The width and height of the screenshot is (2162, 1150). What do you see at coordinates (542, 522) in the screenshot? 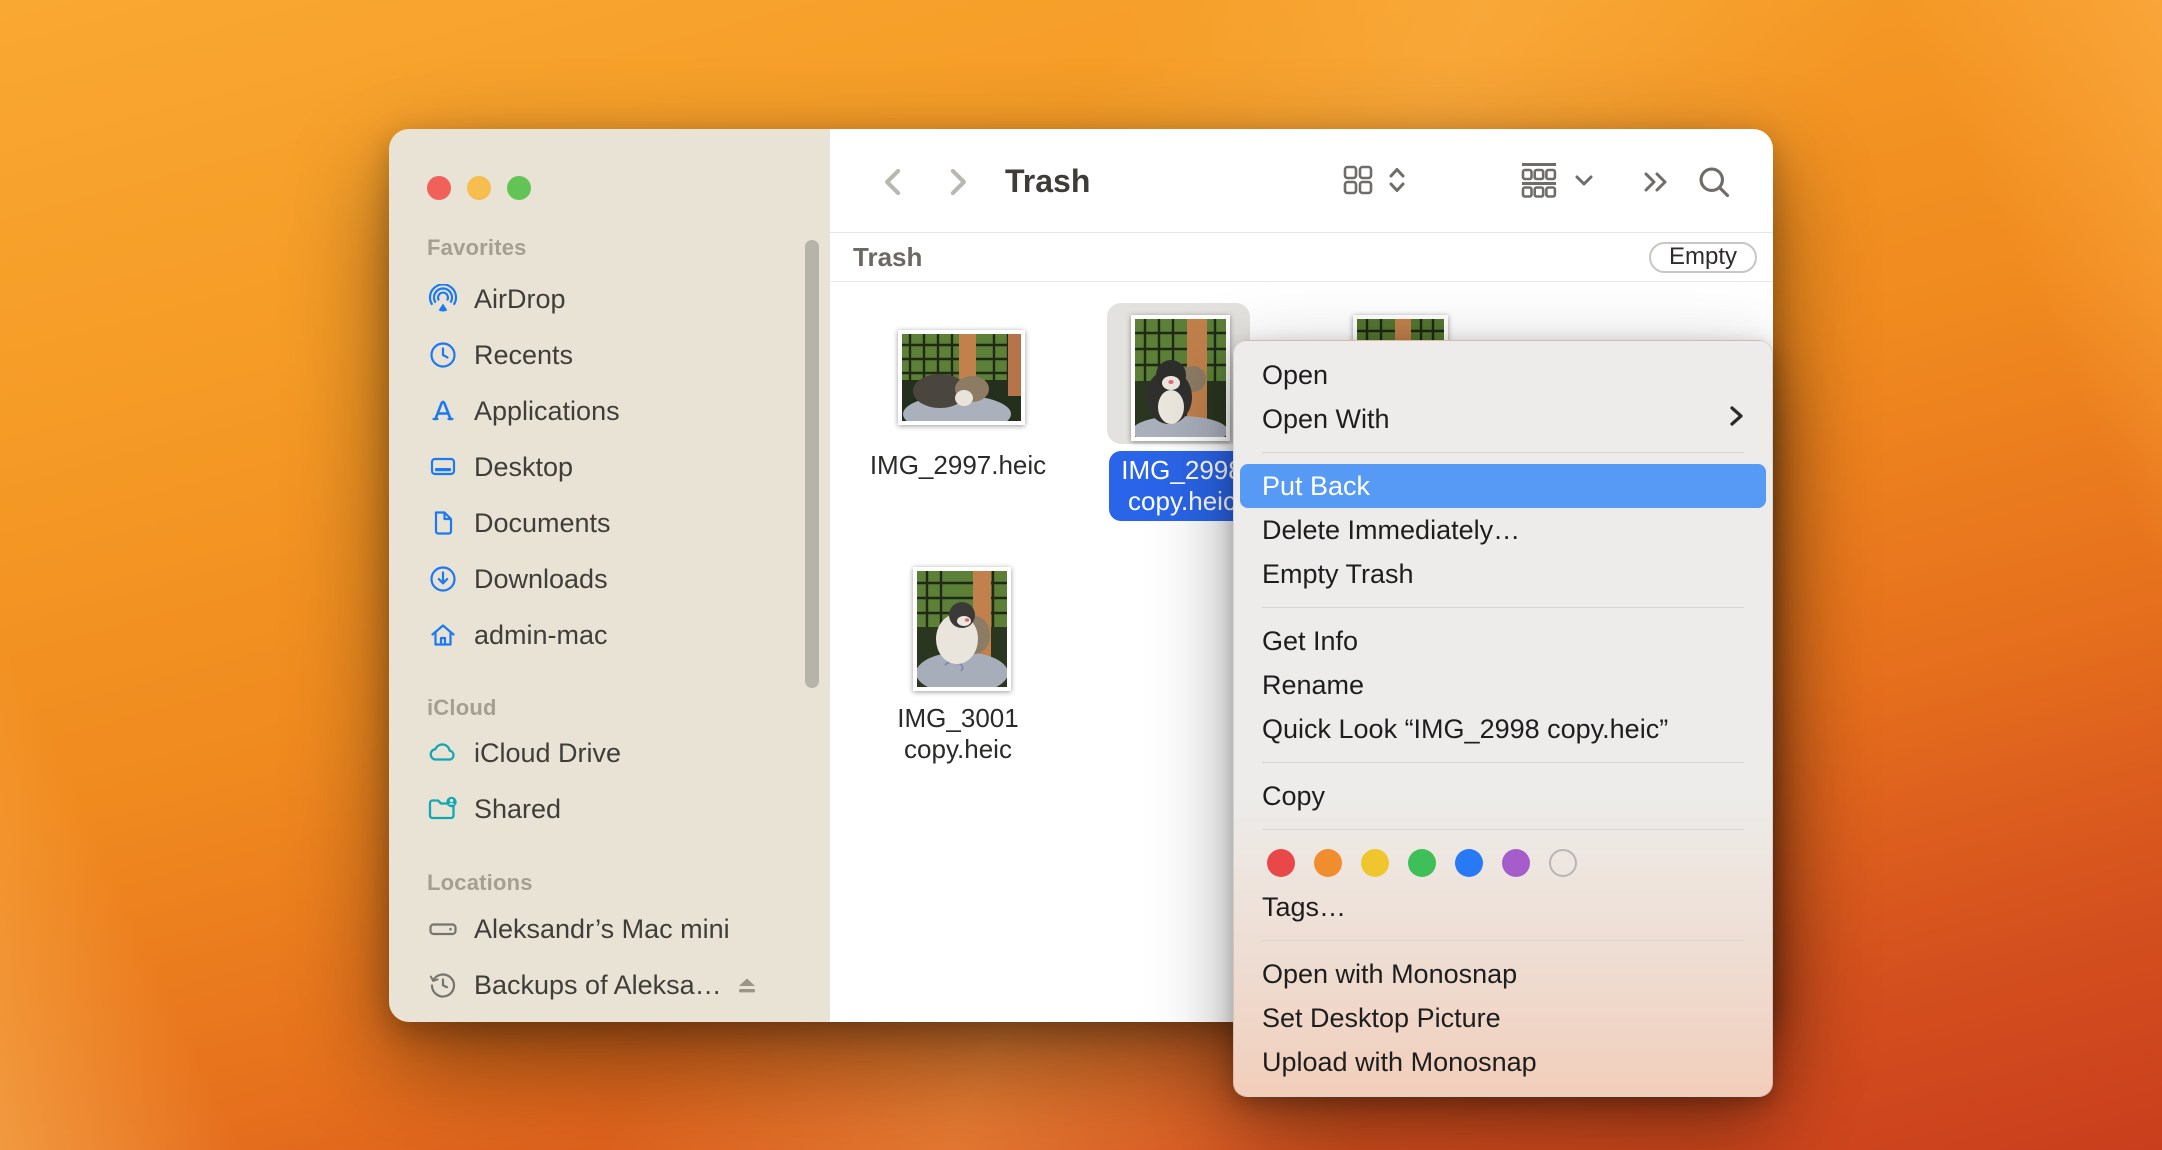
I see `sidebar-item-label: Documents` at bounding box center [542, 522].